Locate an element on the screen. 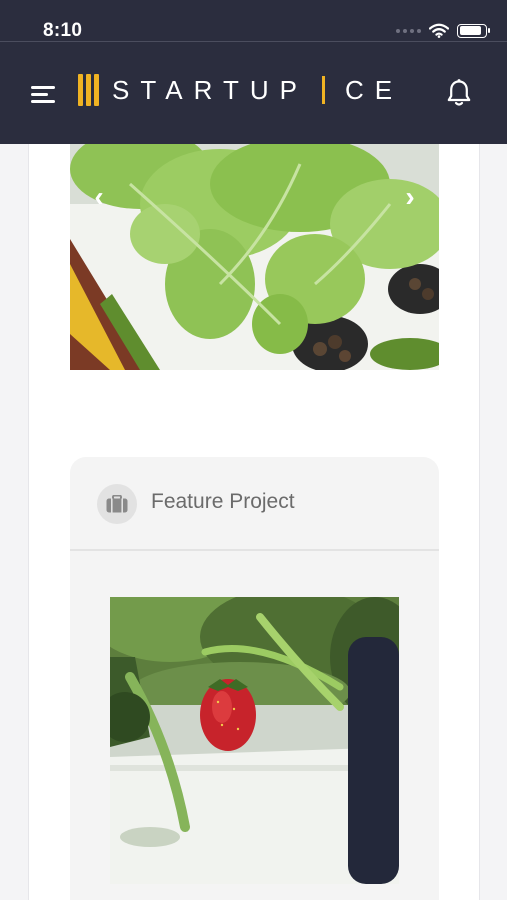 This screenshot has width=507, height=900. chevron-left-icon: ‹ is located at coordinates (99, 197).